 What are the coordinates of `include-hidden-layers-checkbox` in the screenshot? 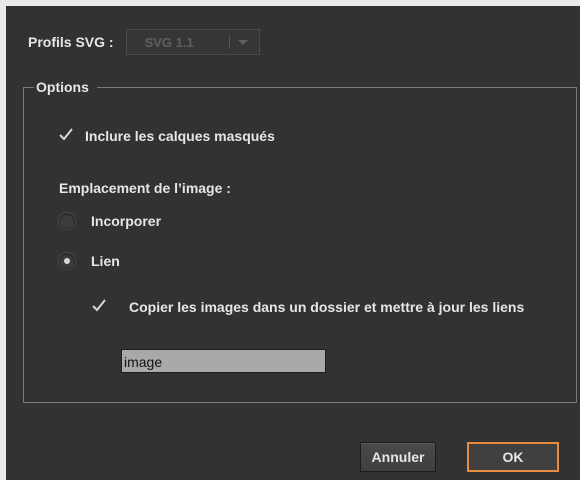 It's located at (66, 135).